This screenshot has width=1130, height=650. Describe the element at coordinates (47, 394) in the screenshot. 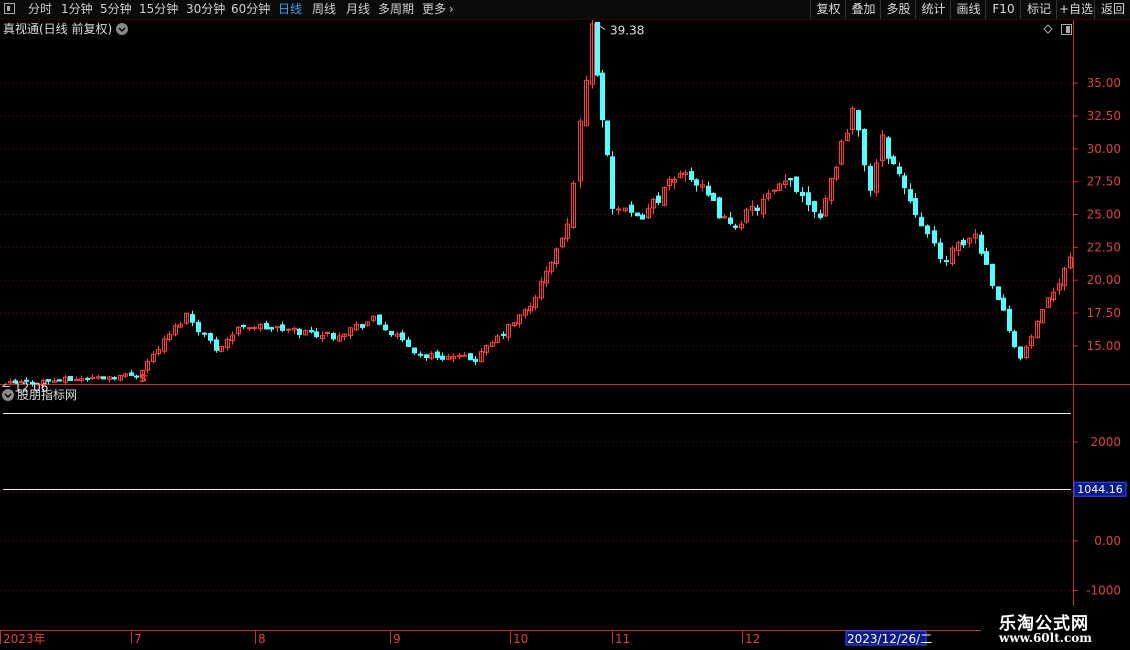

I see `indicator-panel-title: 股朋指标网` at that location.